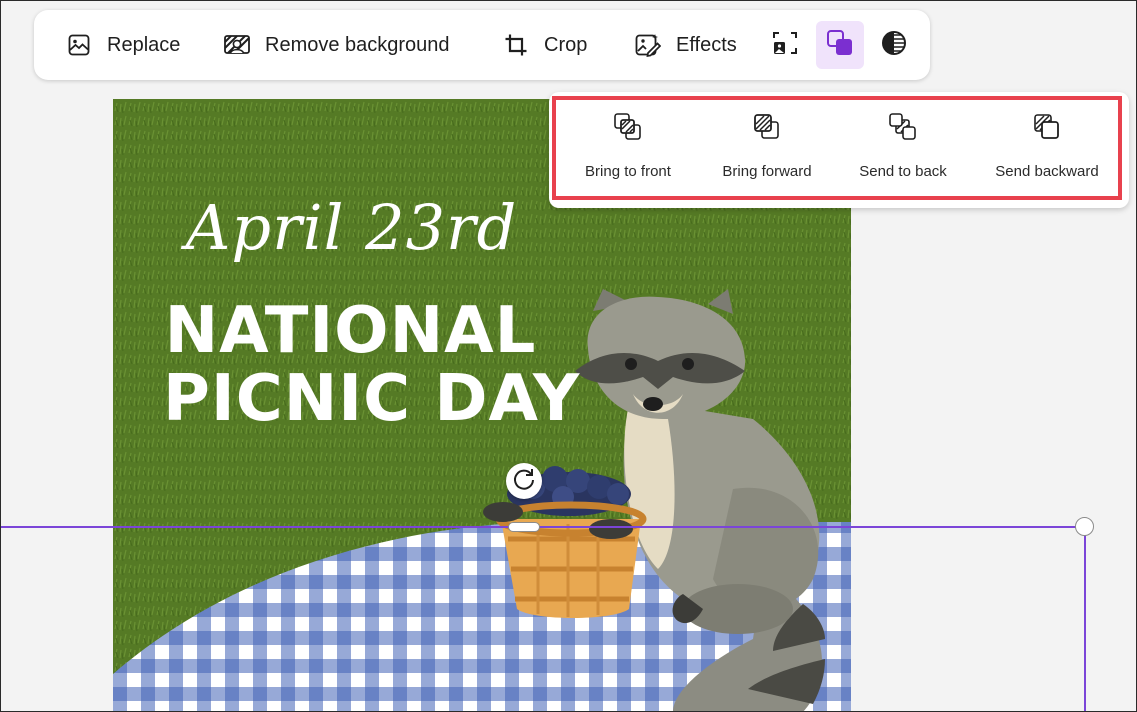 The image size is (1137, 712). I want to click on crop-icon, so click(516, 45).